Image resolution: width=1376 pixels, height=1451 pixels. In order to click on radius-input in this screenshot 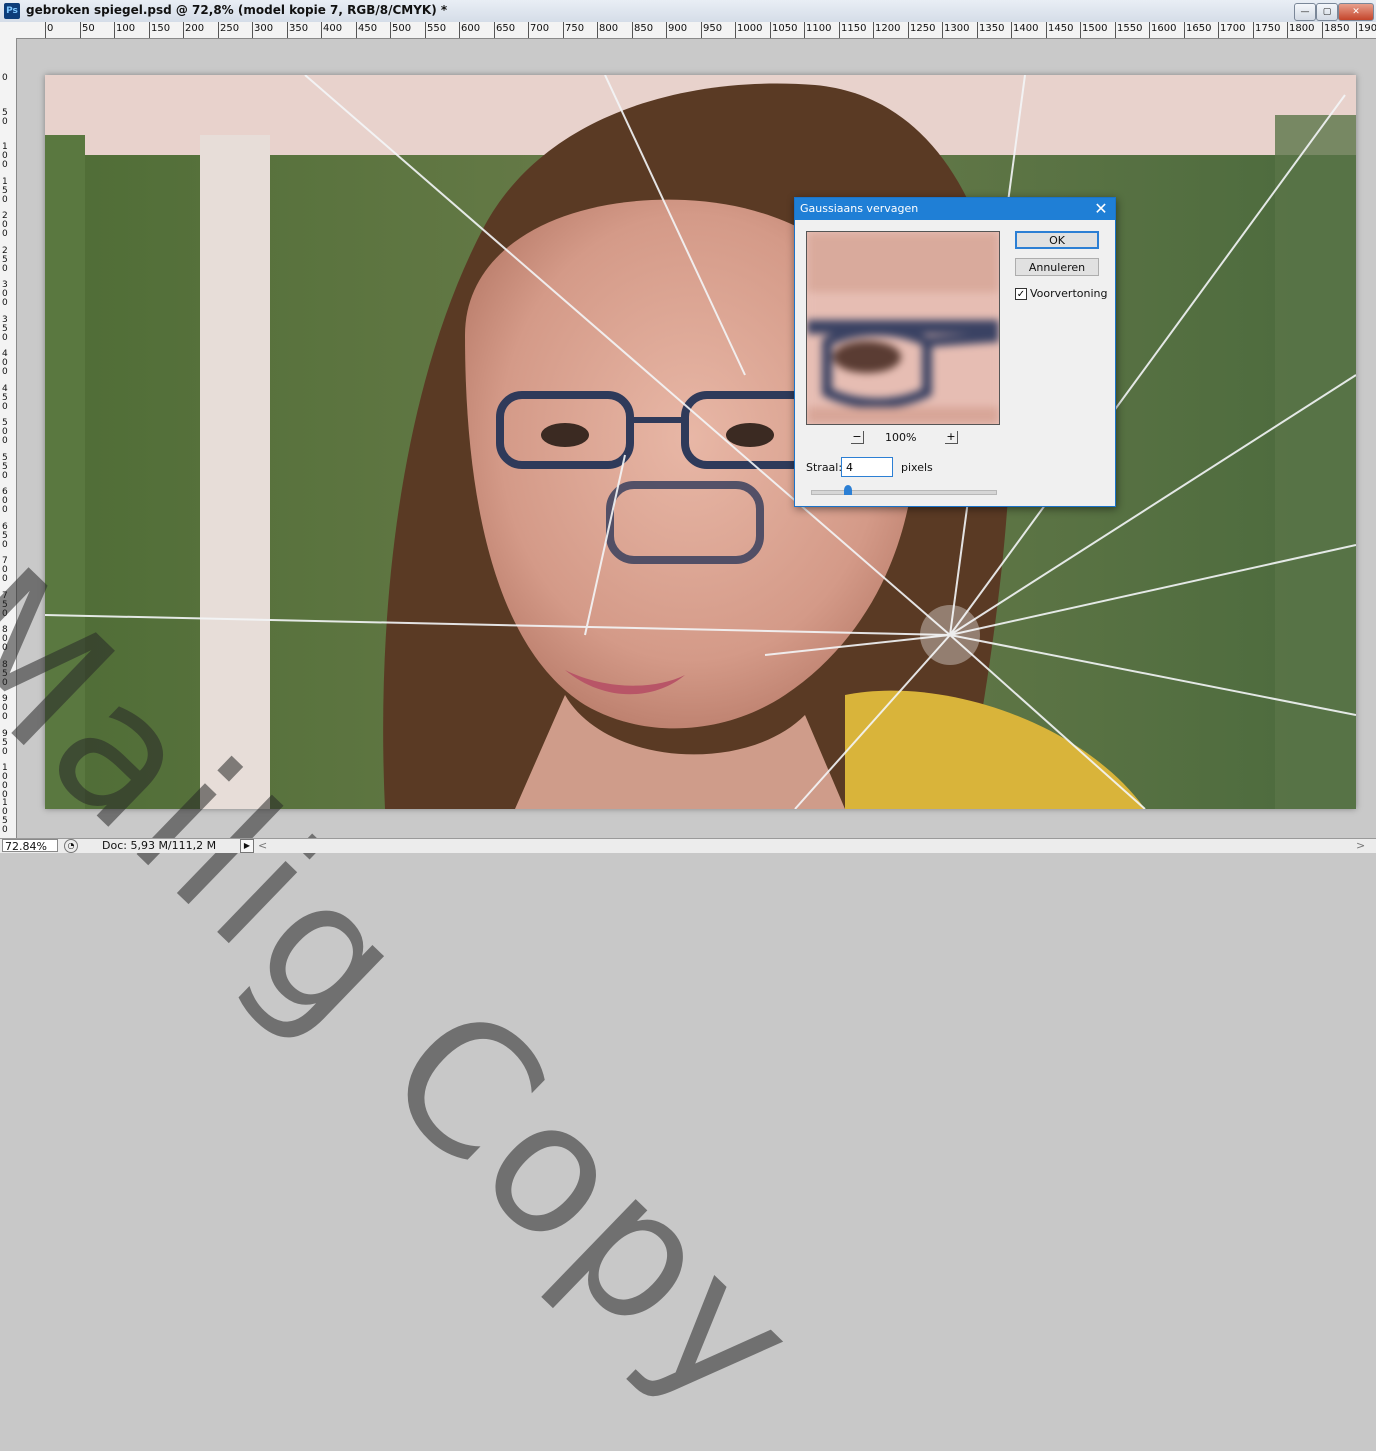, I will do `click(867, 467)`.